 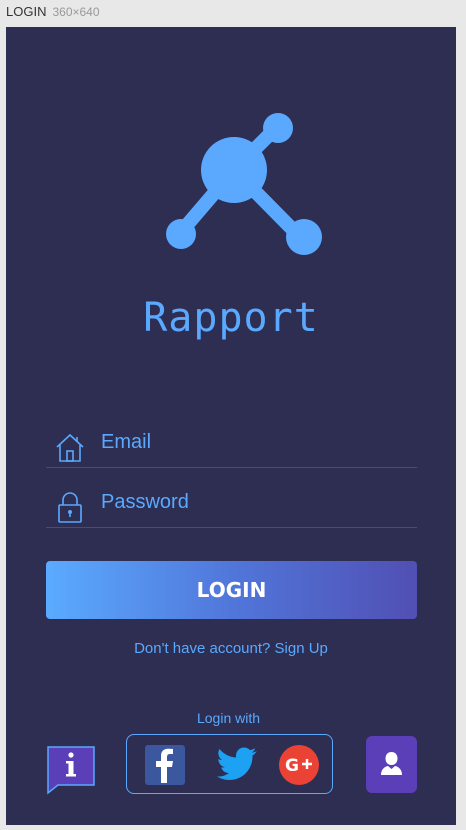 I want to click on email-placeholder: Email, so click(x=126, y=442).